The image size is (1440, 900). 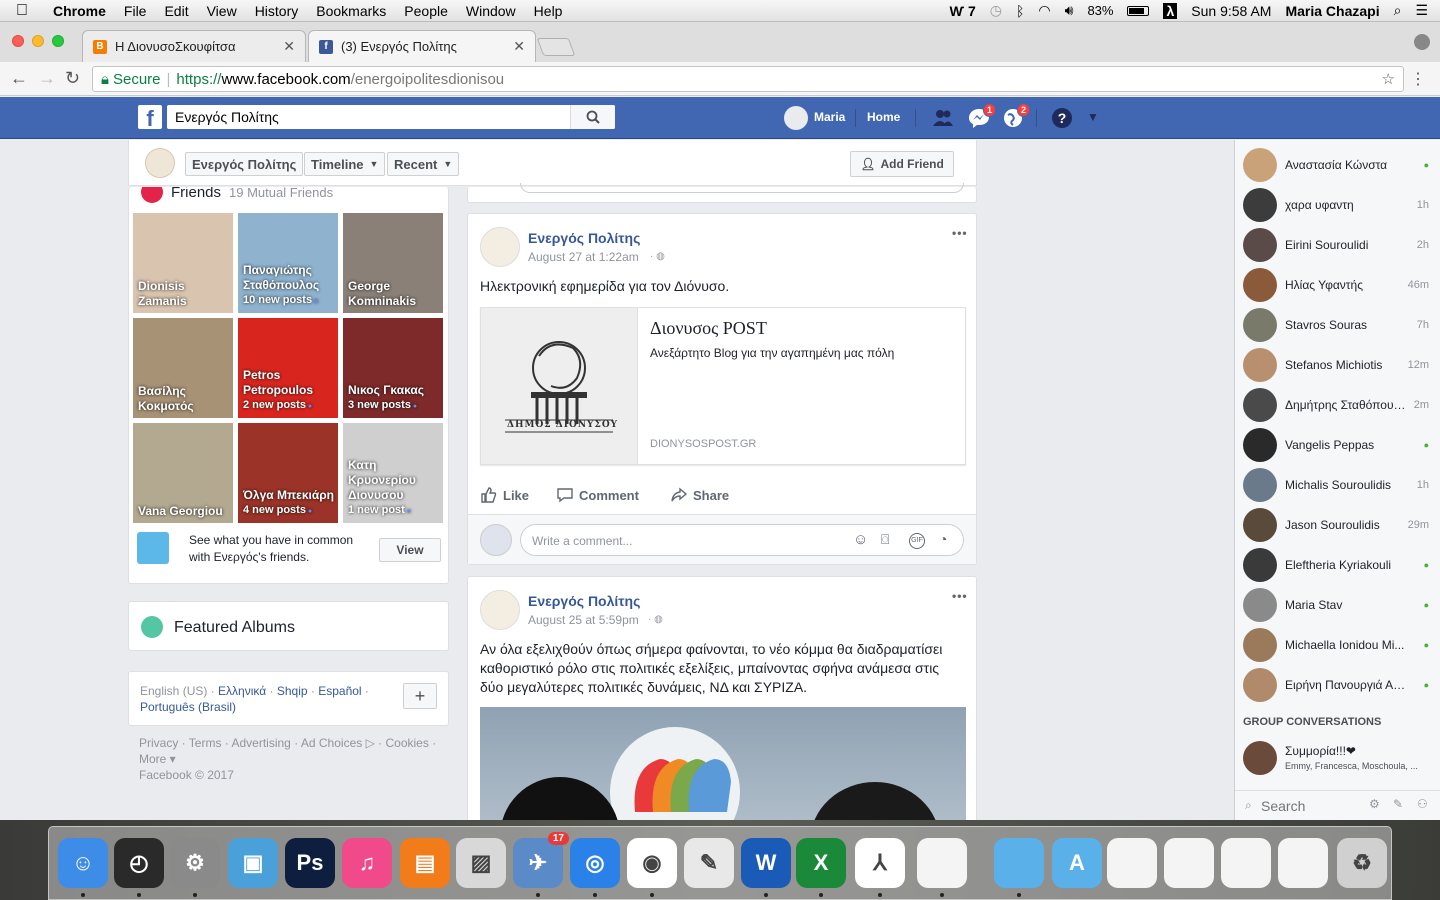 I want to click on menu-file: File, so click(x=135, y=11).